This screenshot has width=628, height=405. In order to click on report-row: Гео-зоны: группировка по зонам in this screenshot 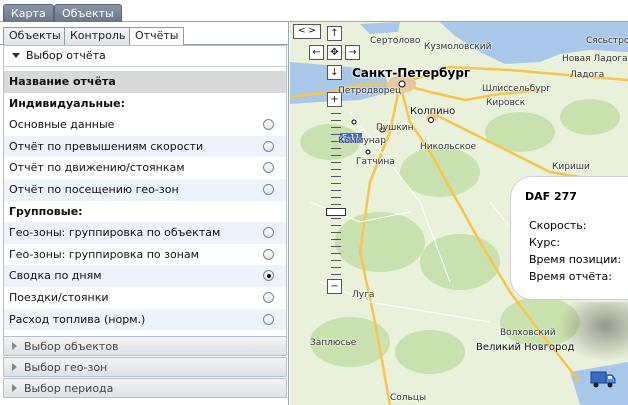, I will do `click(145, 255)`.